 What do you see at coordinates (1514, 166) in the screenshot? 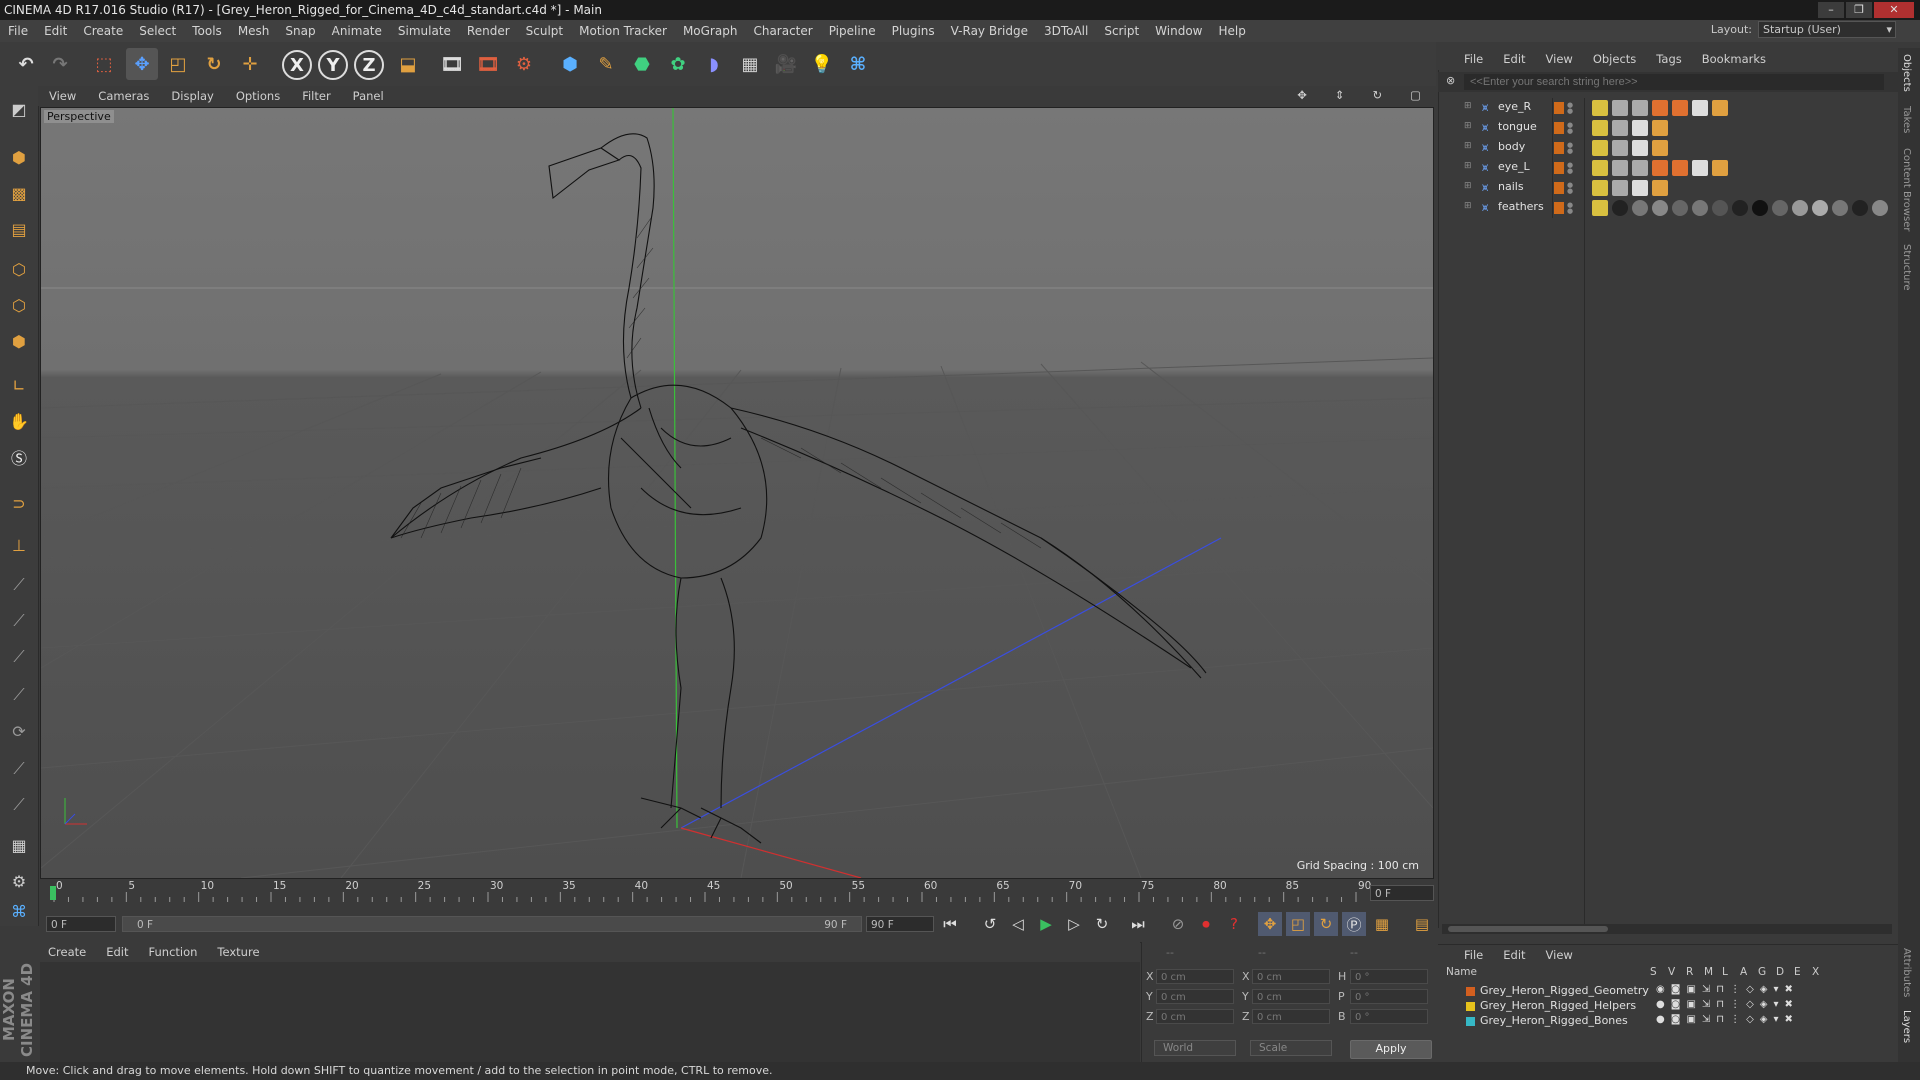
I see `object-name: eye_L` at bounding box center [1514, 166].